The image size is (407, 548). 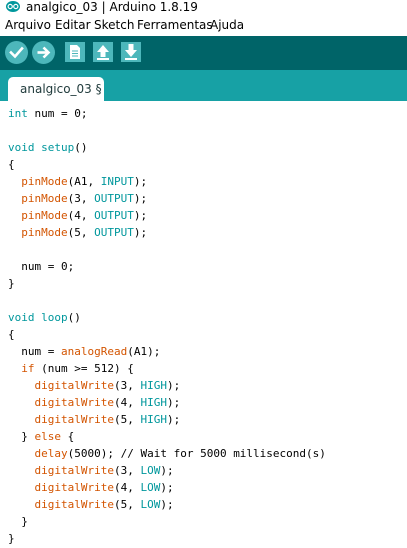 What do you see at coordinates (28, 25) in the screenshot?
I see `menu-arquivo: Arquivo` at bounding box center [28, 25].